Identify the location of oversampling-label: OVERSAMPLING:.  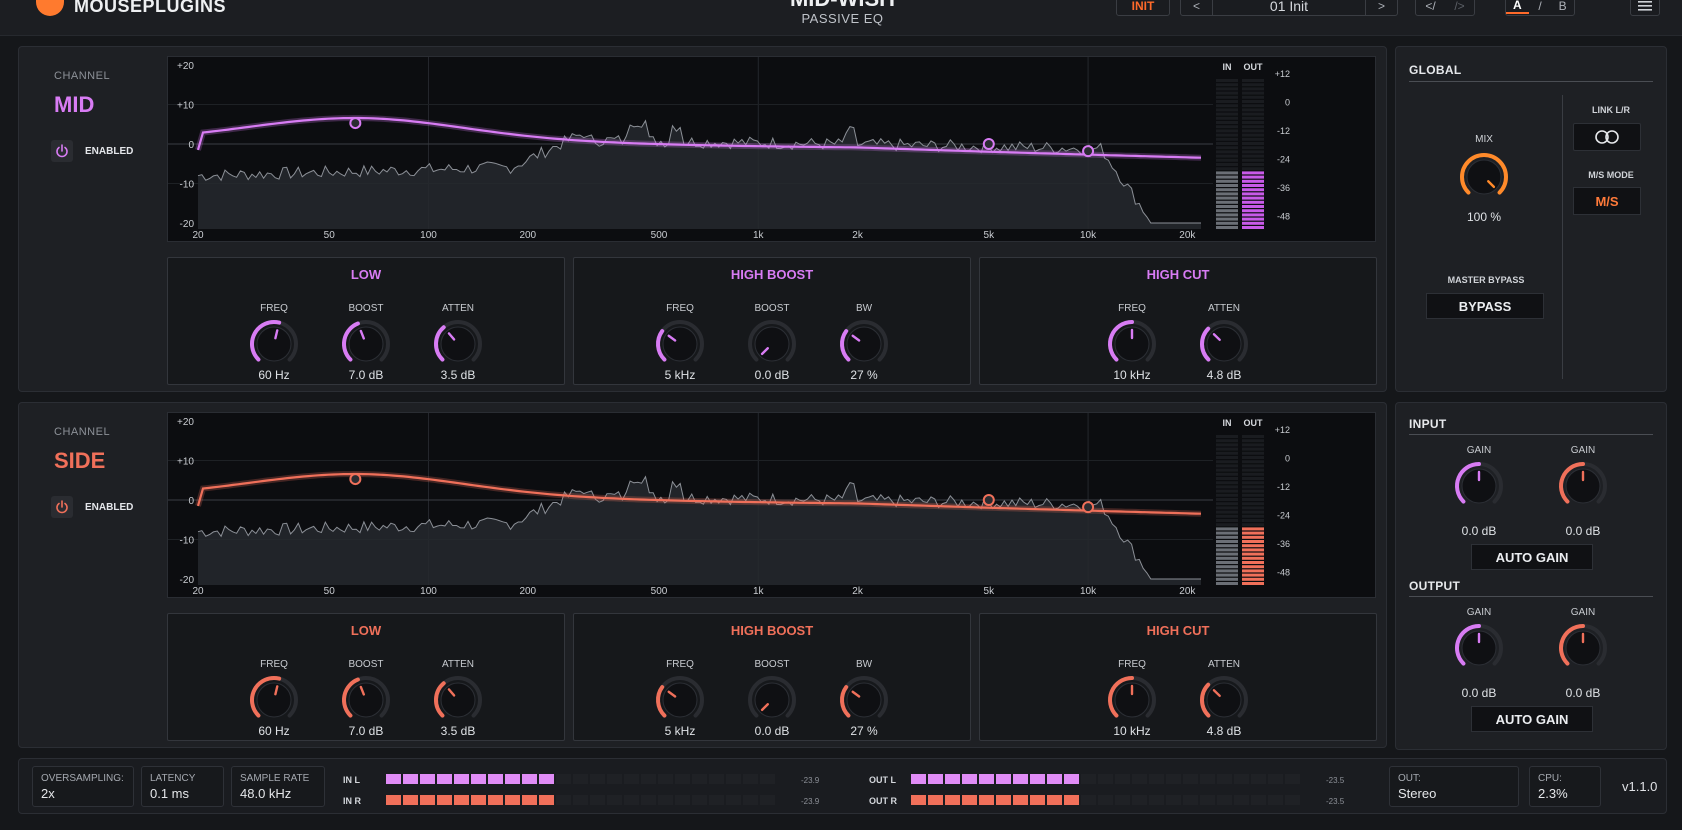
(82, 778).